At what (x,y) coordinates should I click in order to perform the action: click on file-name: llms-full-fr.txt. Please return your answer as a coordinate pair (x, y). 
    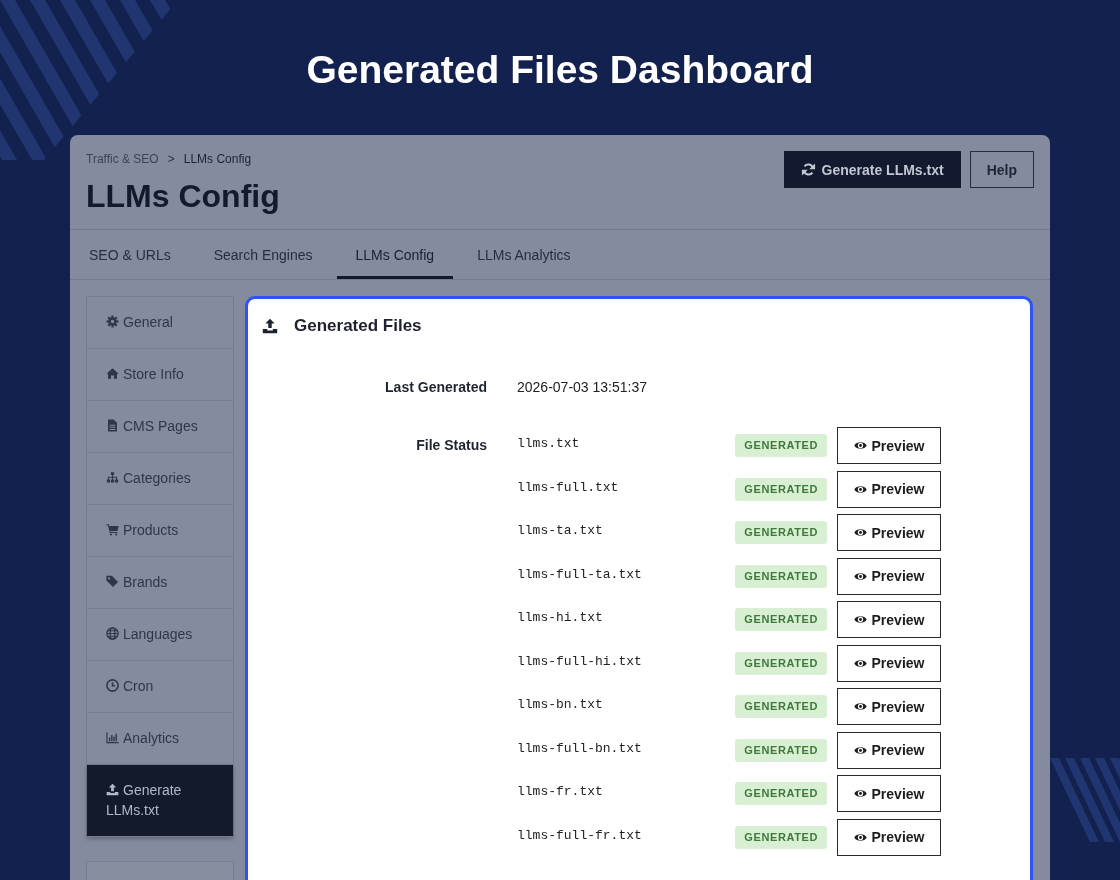
    Looking at the image, I should click on (579, 835).